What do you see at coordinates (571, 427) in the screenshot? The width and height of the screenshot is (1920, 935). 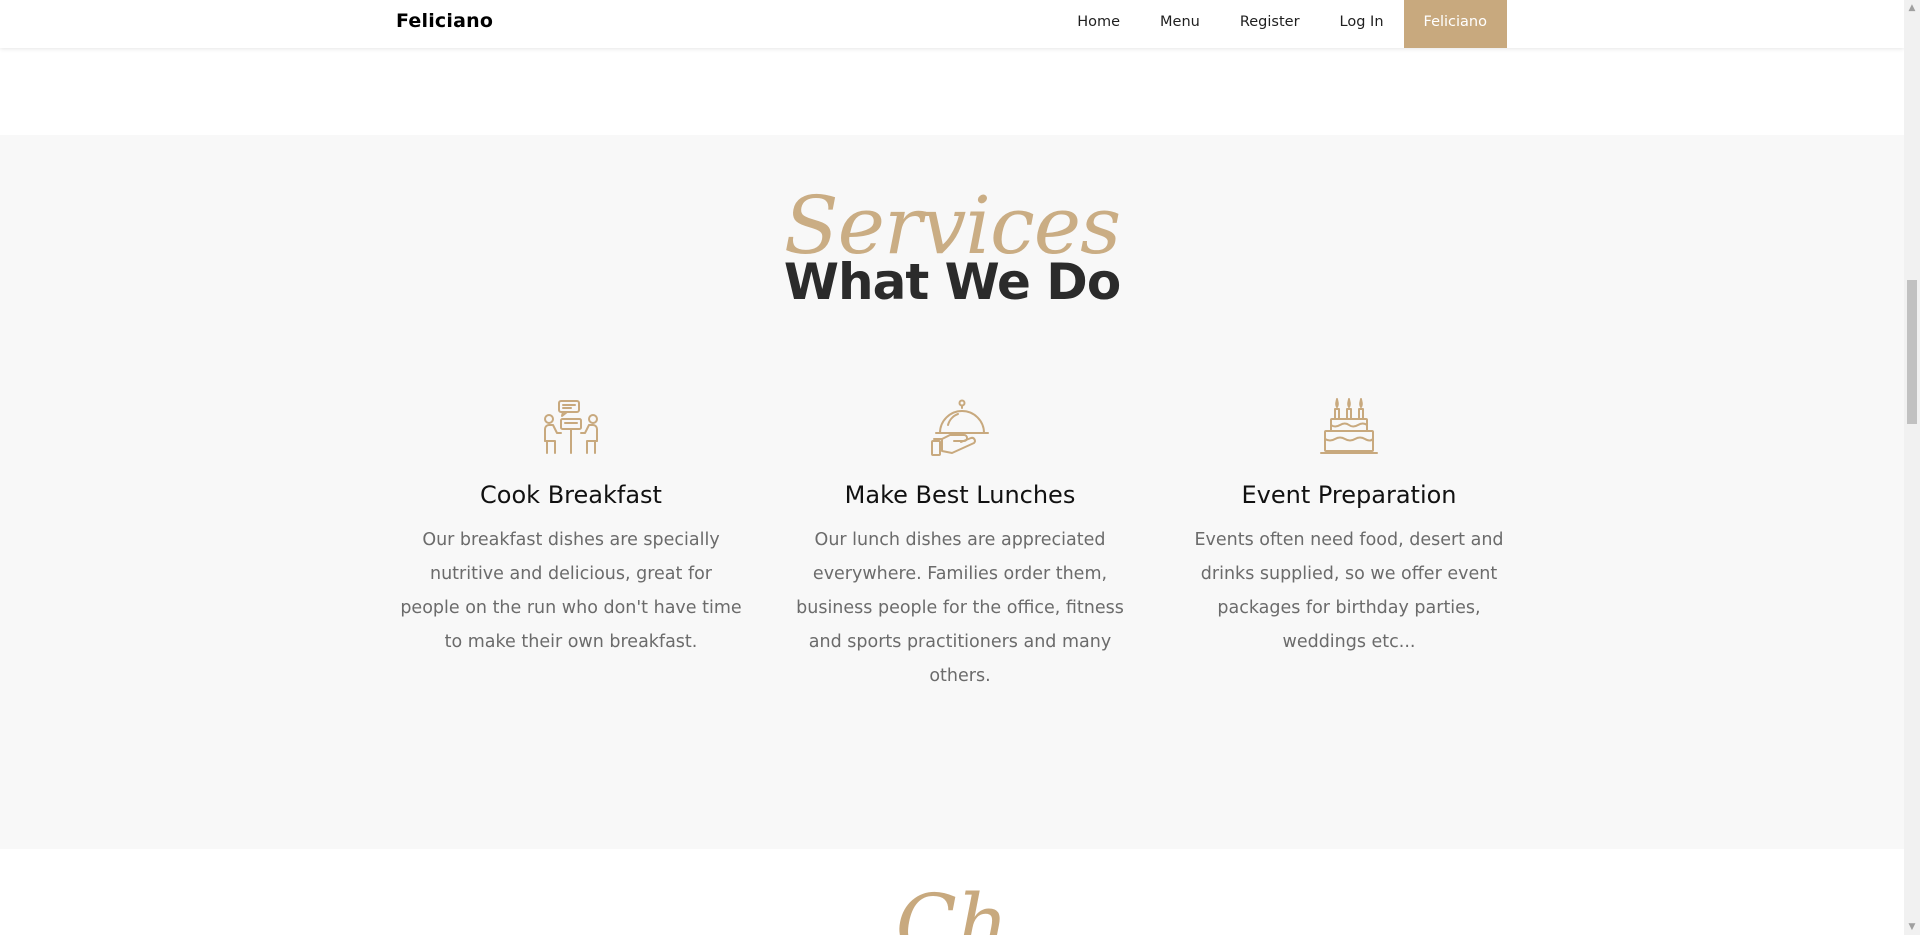 I see `dining-table-icon` at bounding box center [571, 427].